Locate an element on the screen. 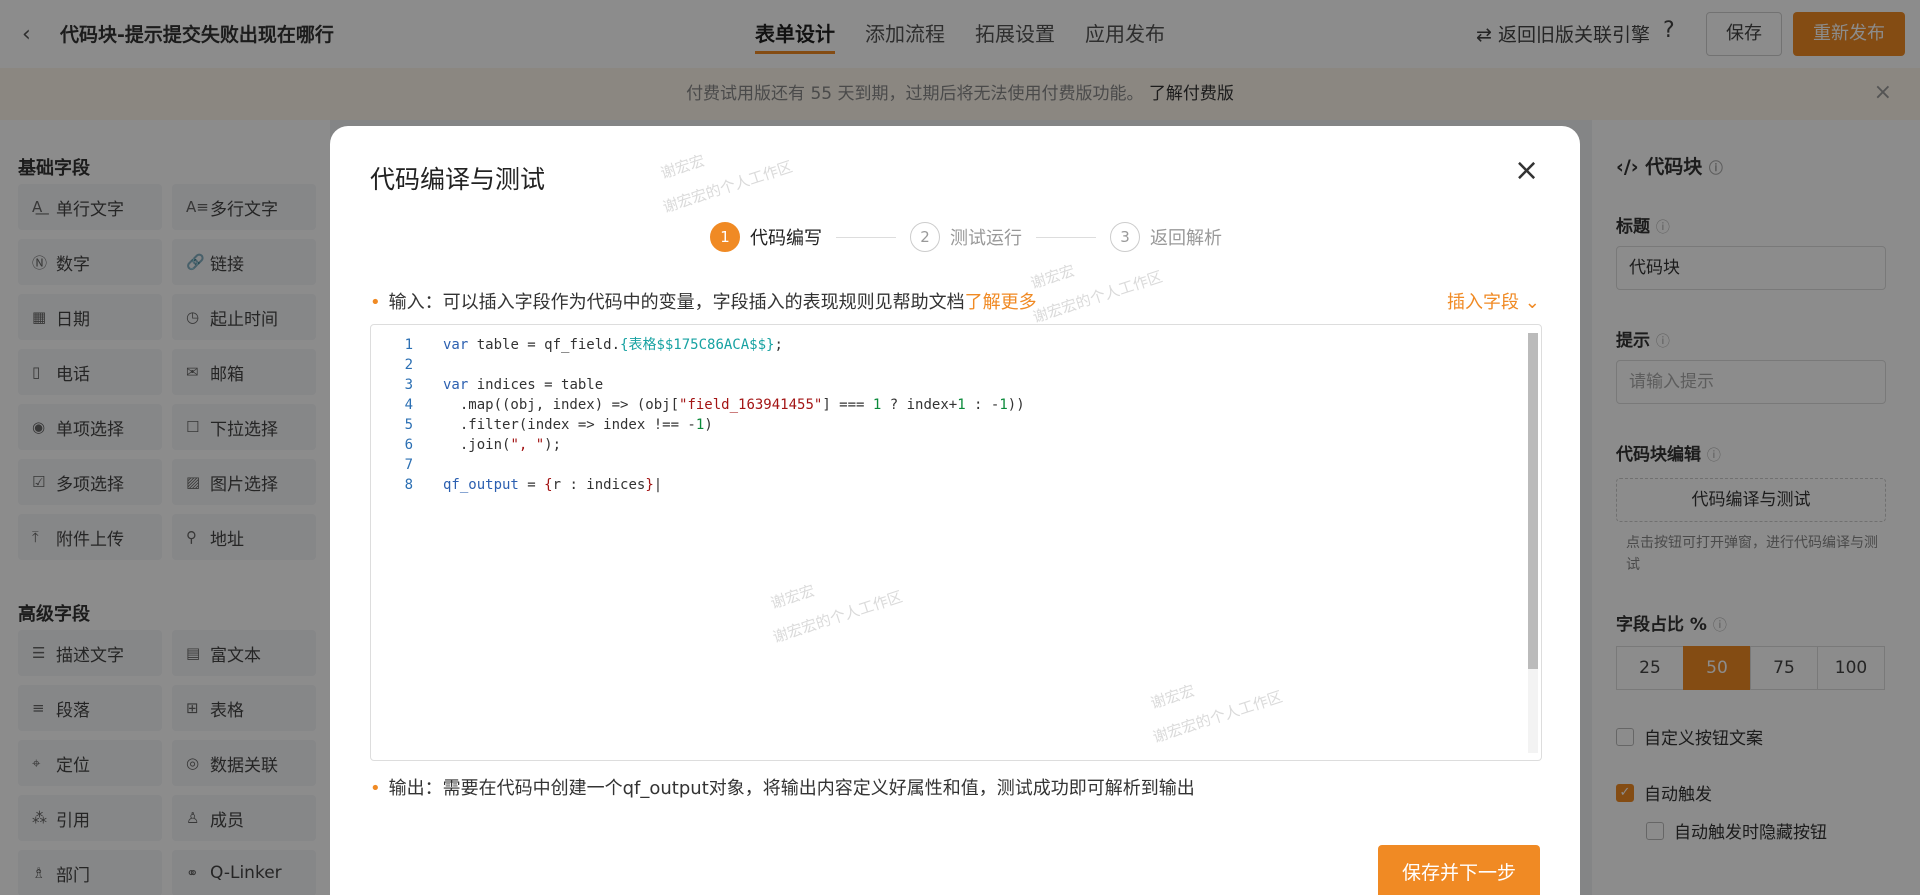 The height and width of the screenshot is (895, 1920). chevron-down-icon: ⌄ is located at coordinates (1532, 302).